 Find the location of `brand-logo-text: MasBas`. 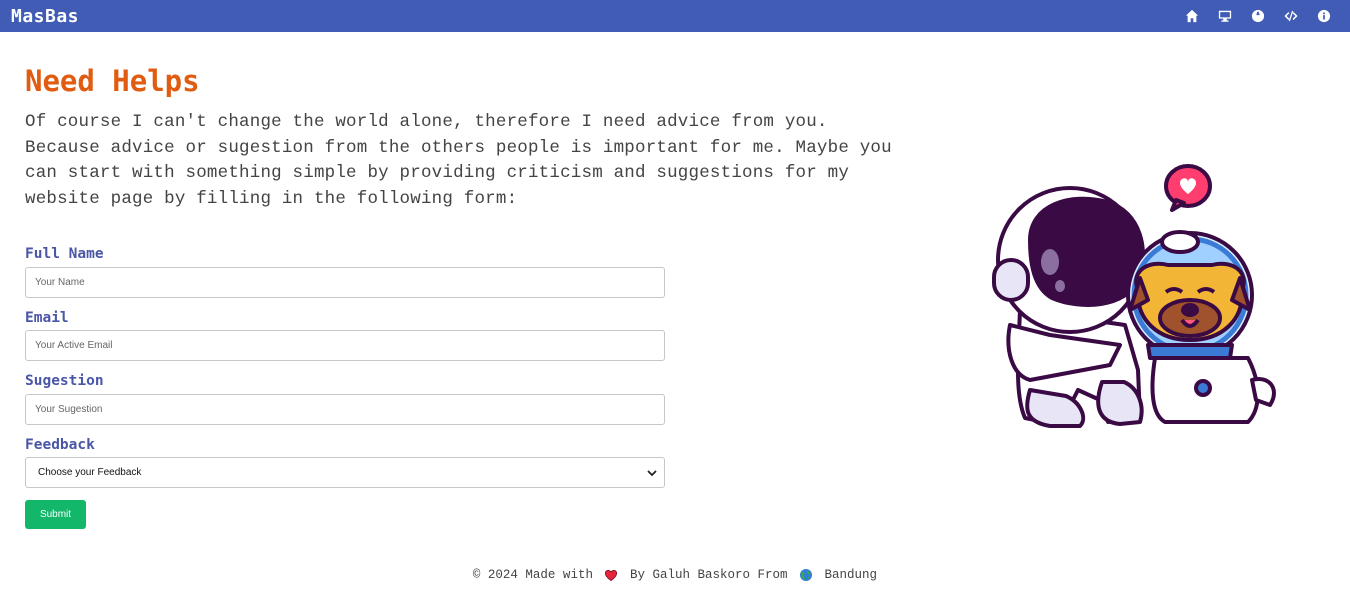

brand-logo-text: MasBas is located at coordinates (45, 16).